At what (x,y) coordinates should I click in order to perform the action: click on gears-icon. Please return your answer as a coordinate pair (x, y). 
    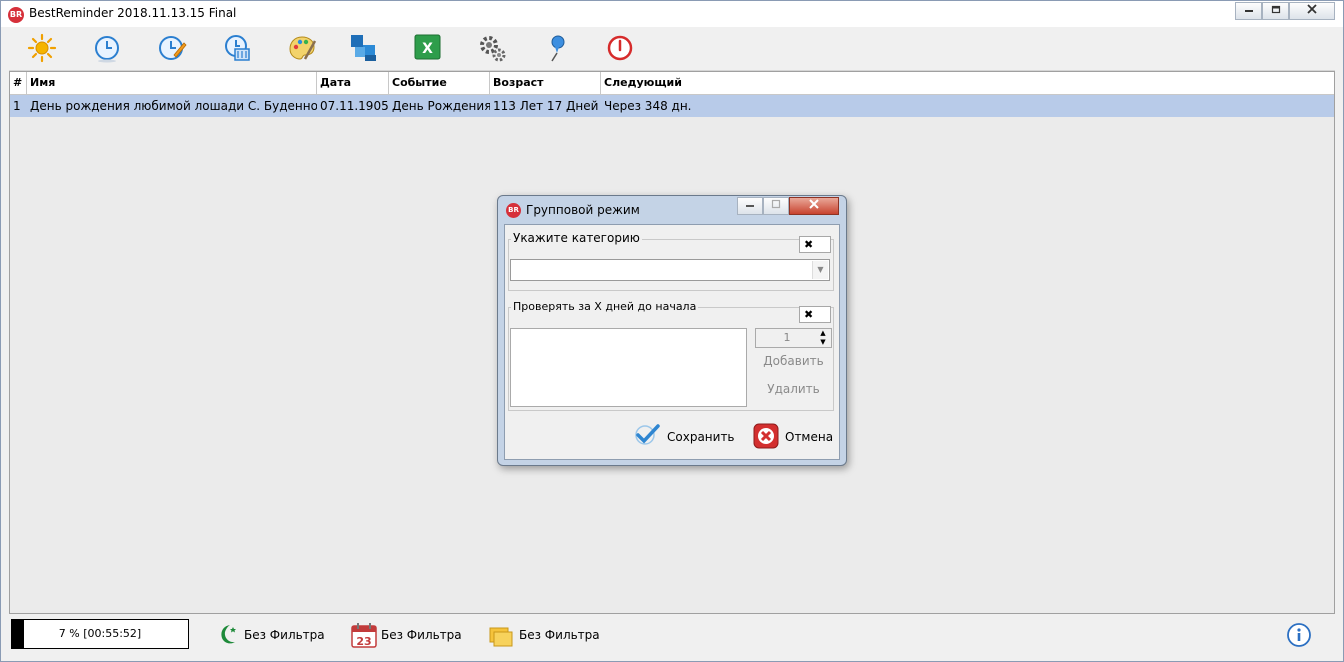
    Looking at the image, I should click on (492, 48).